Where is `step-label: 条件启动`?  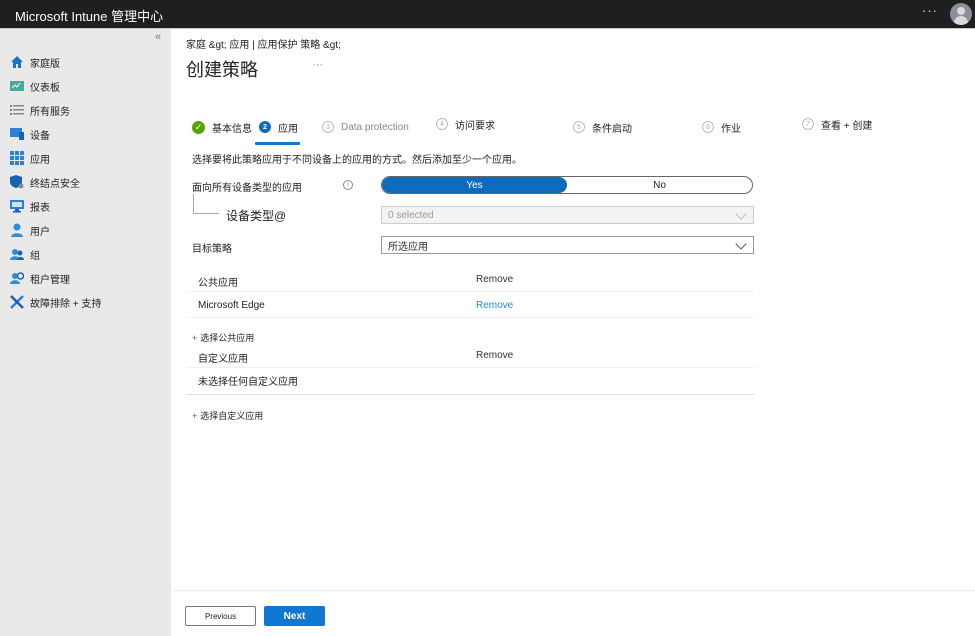 step-label: 条件启动 is located at coordinates (612, 129).